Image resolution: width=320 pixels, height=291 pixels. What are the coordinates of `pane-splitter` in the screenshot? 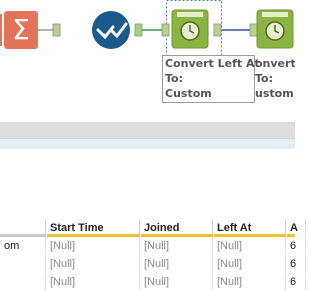 It's located at (147, 130).